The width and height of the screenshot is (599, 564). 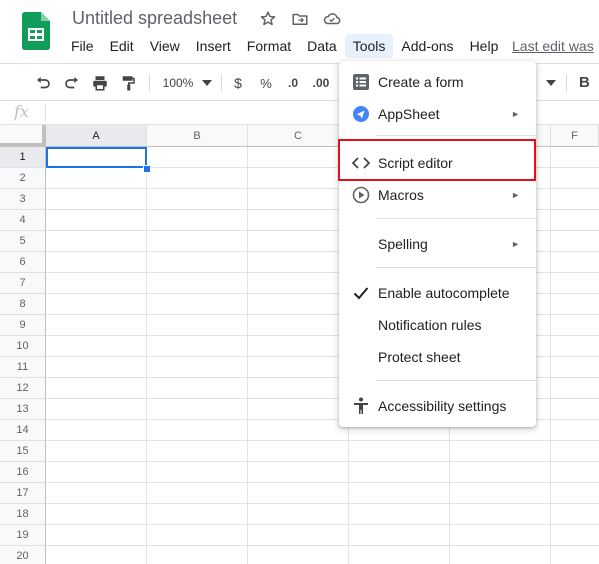 I want to click on row-header: 19, so click(x=23, y=535).